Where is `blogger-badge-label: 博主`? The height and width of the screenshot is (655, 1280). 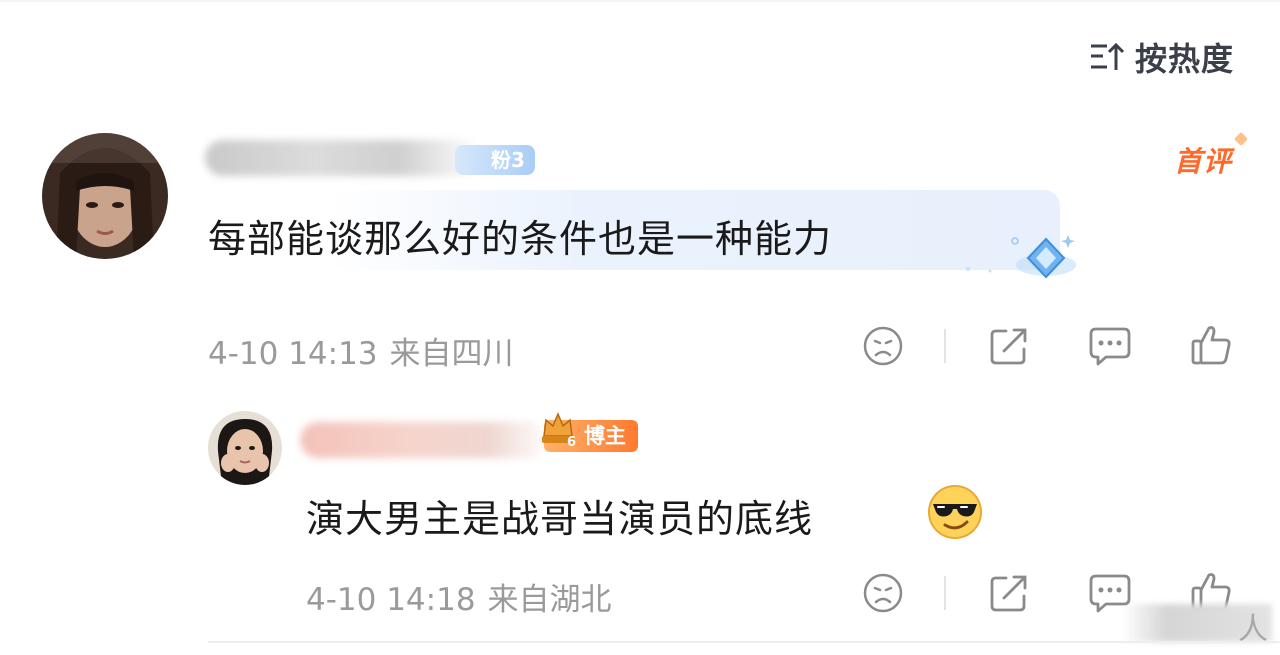 blogger-badge-label: 博主 is located at coordinates (605, 436).